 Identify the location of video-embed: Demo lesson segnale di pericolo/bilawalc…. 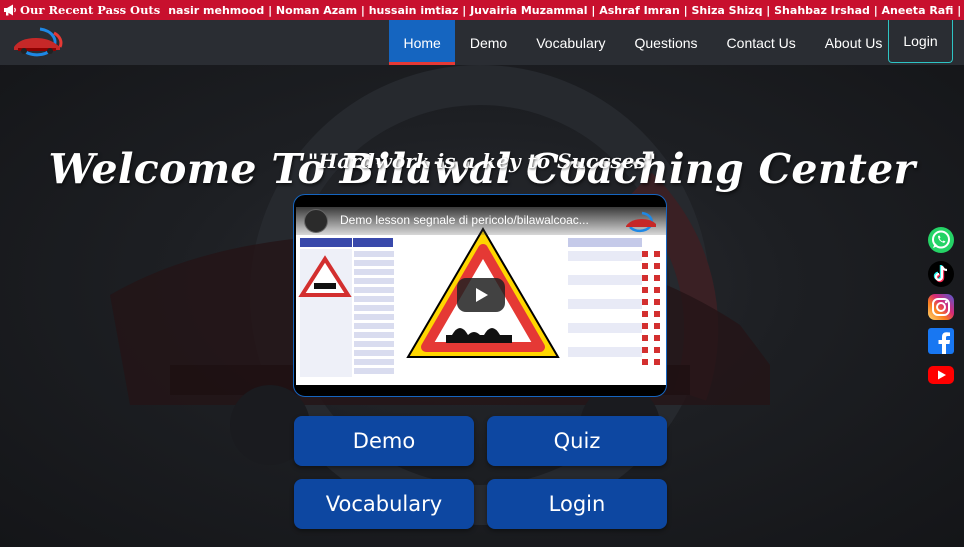
(480, 295).